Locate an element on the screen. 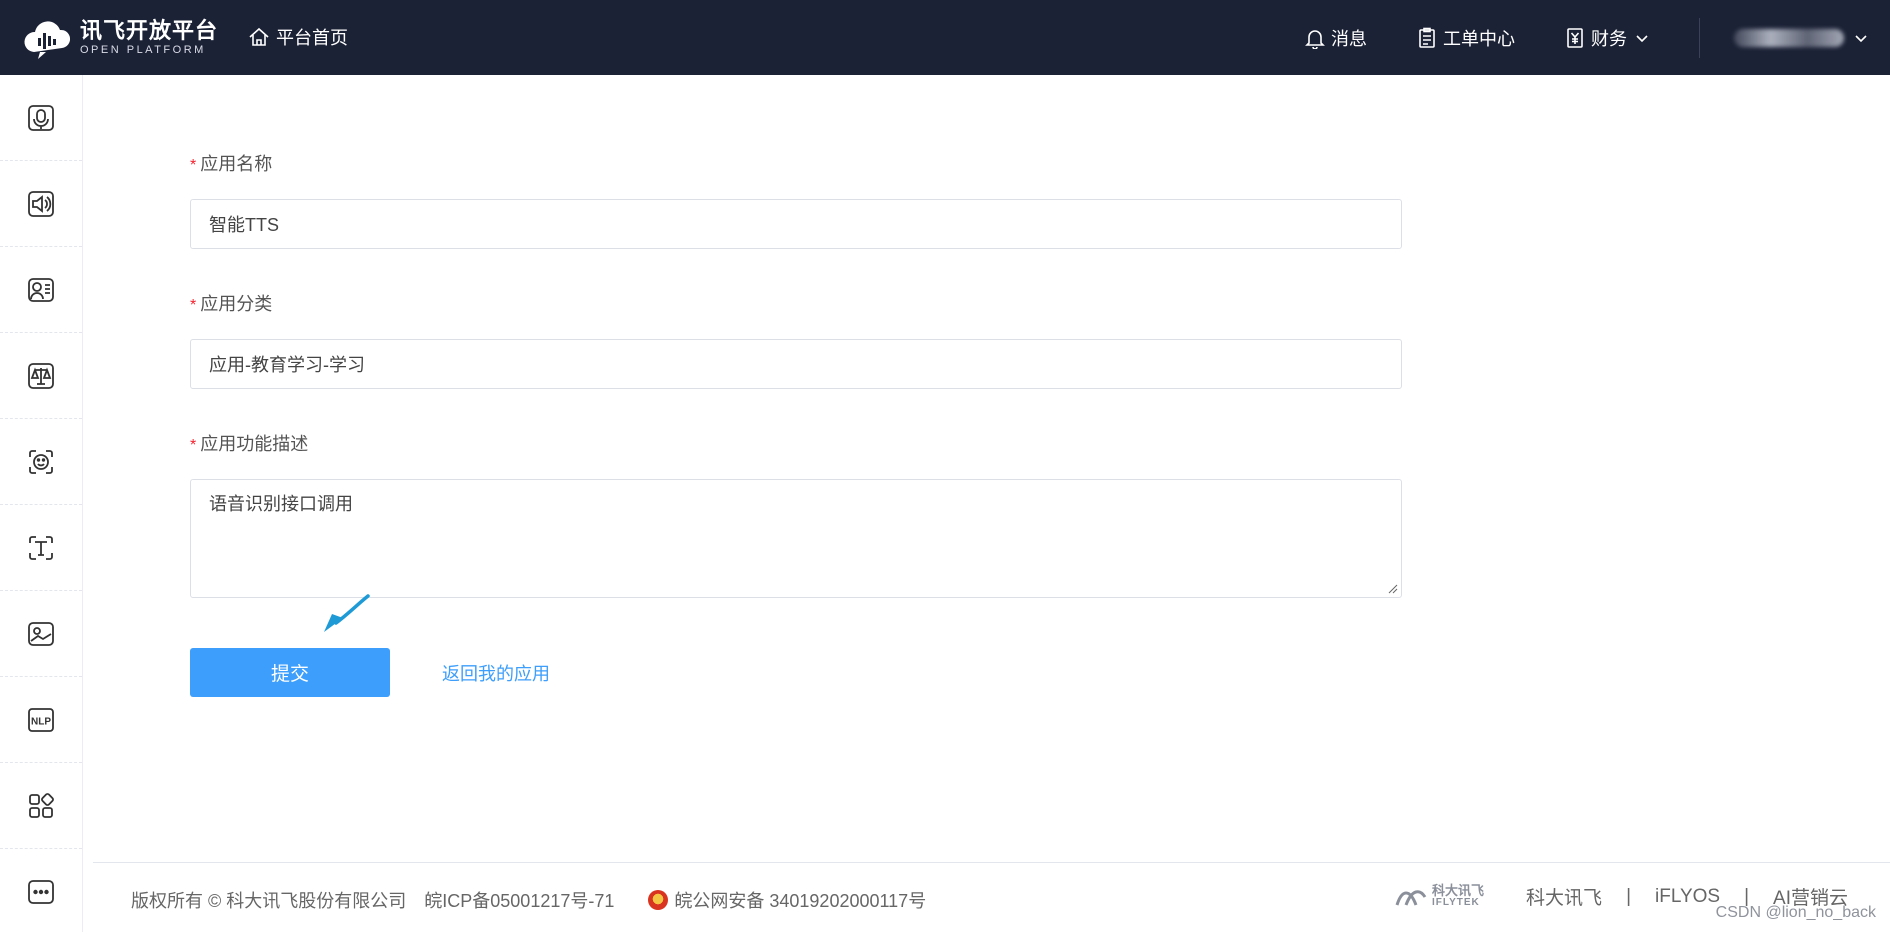  sidebar-item-text-recognition is located at coordinates (41, 548).